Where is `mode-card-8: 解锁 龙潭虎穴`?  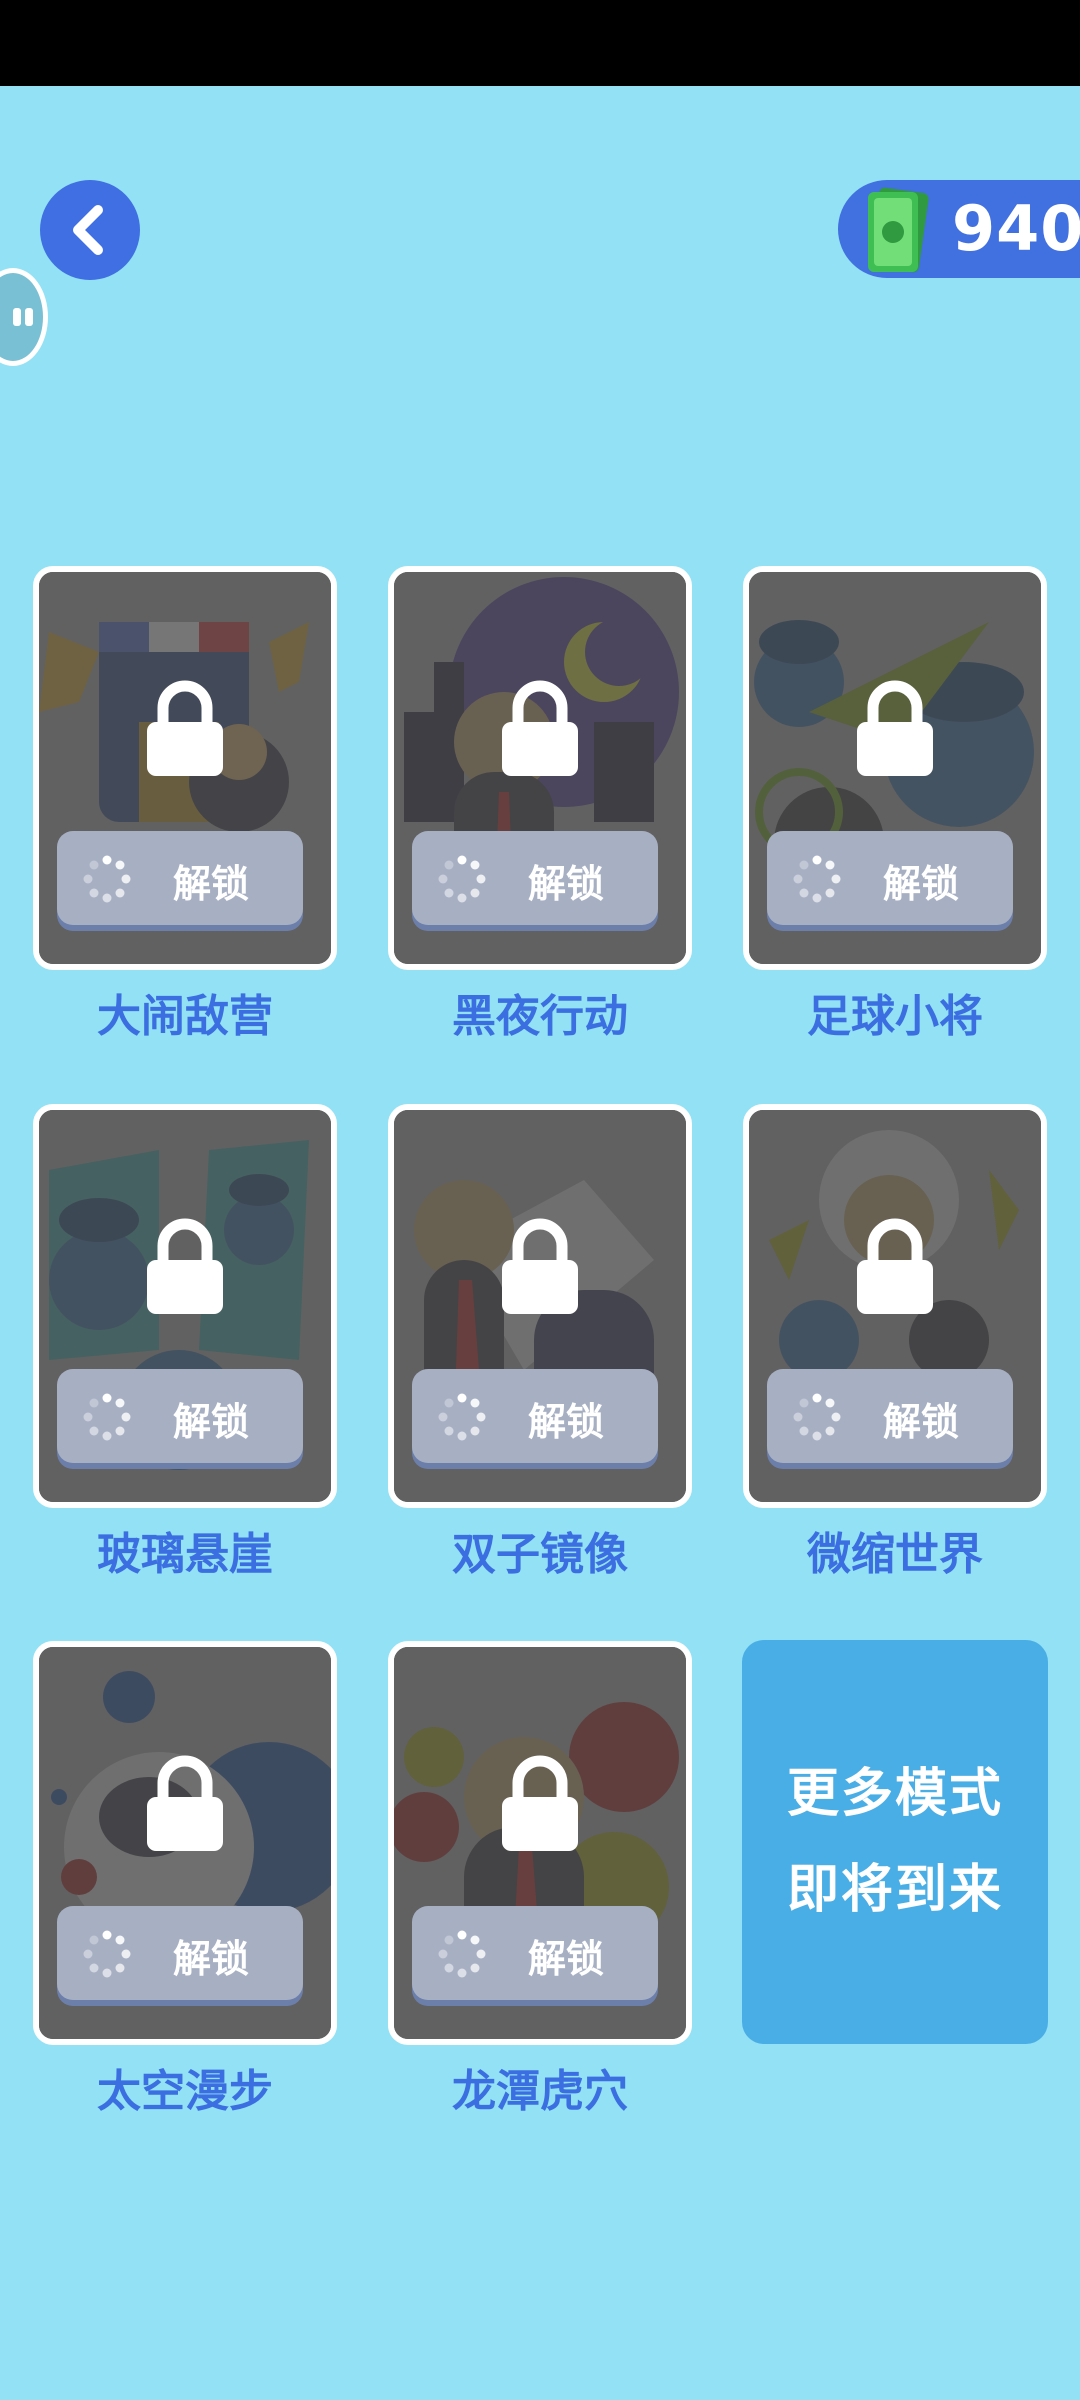
mode-card-8: 解锁 龙潭虎穴 is located at coordinates (540, 1879).